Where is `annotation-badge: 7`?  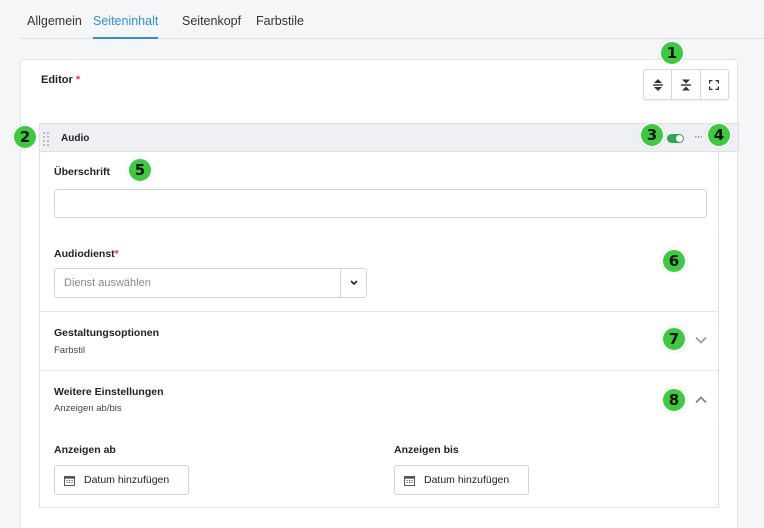 annotation-badge: 7 is located at coordinates (674, 339).